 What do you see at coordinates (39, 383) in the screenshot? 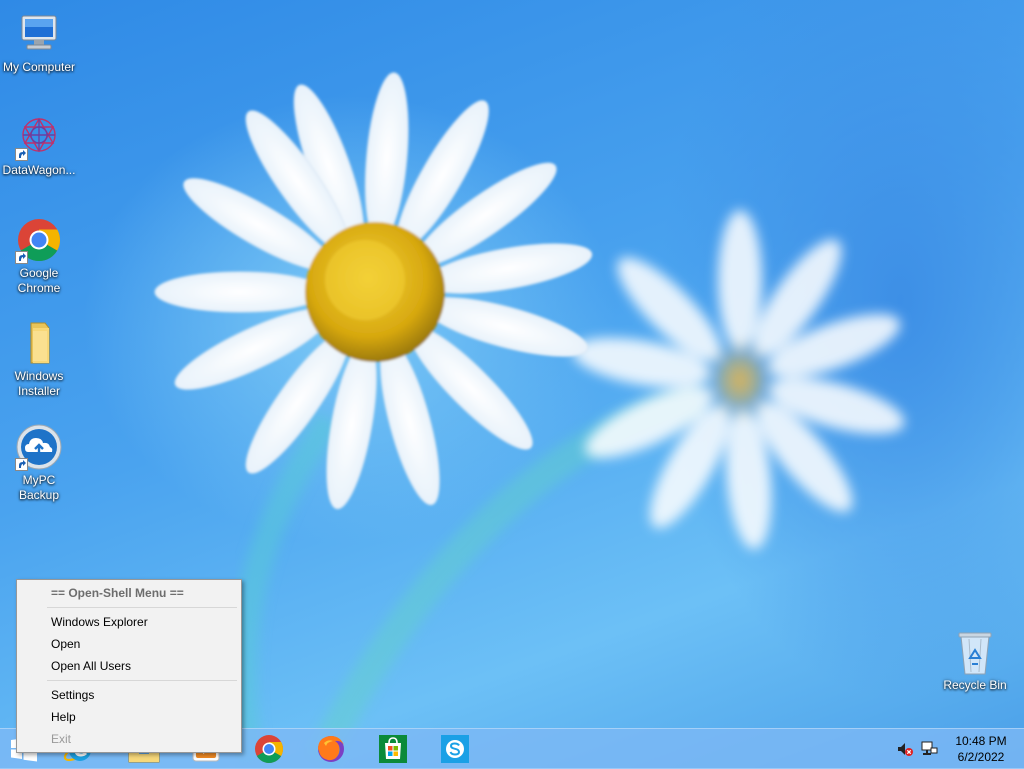
I see `desktop-icon-label: Windows Installer` at bounding box center [39, 383].